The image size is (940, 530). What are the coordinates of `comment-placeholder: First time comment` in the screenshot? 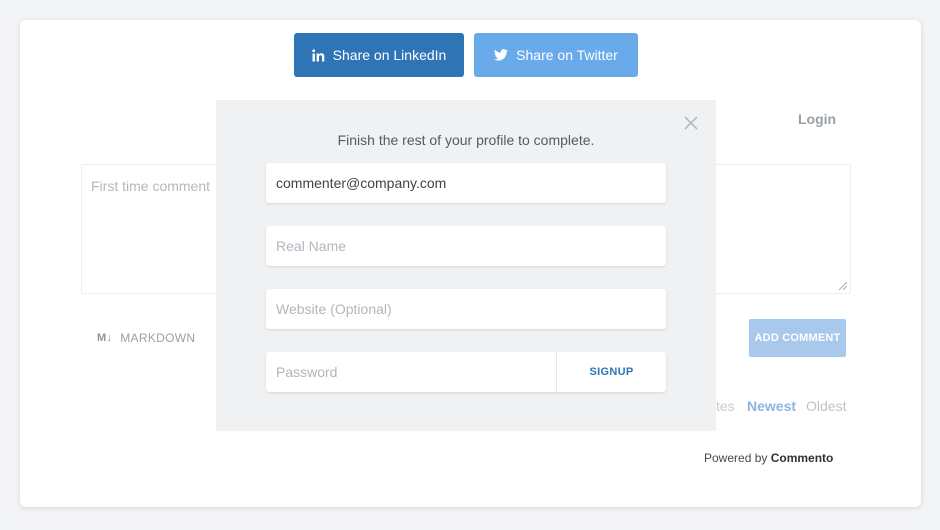 It's located at (151, 186).